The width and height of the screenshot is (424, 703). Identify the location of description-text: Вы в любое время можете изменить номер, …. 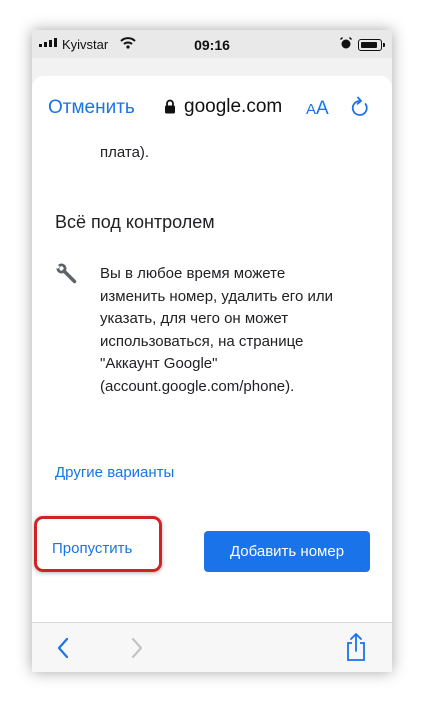
(230, 331).